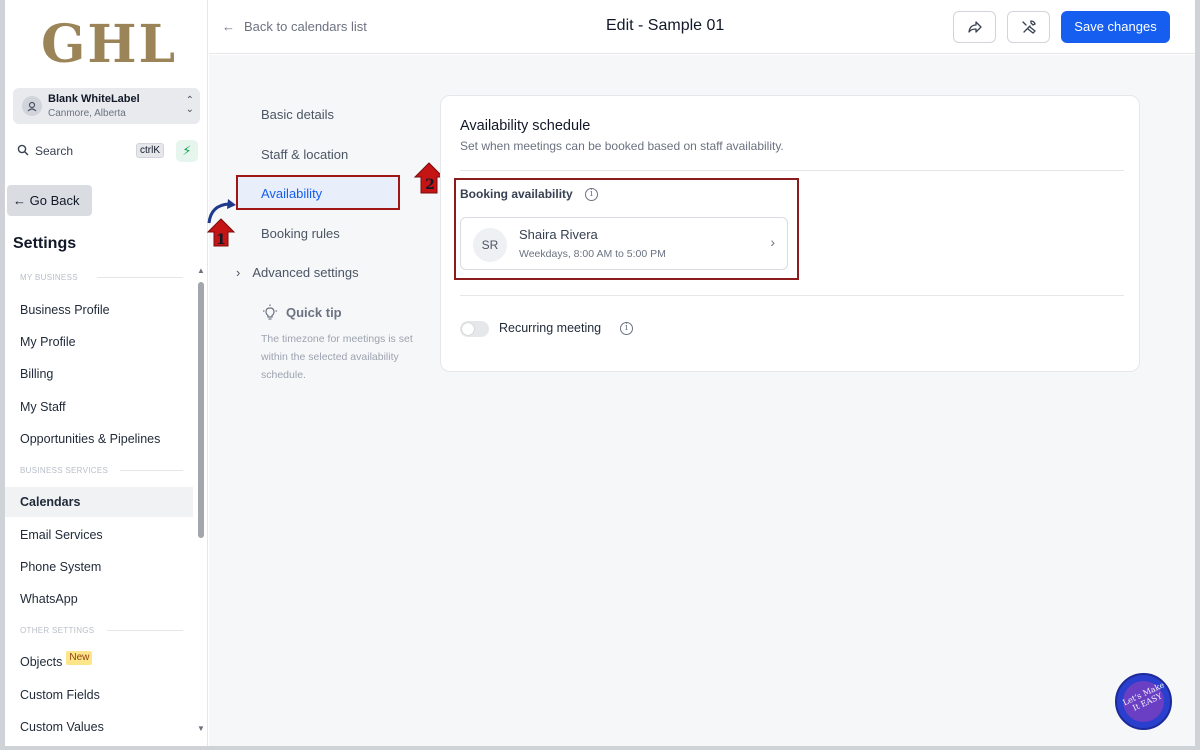 The height and width of the screenshot is (750, 1200). I want to click on ghl-logo: GHL, so click(109, 44).